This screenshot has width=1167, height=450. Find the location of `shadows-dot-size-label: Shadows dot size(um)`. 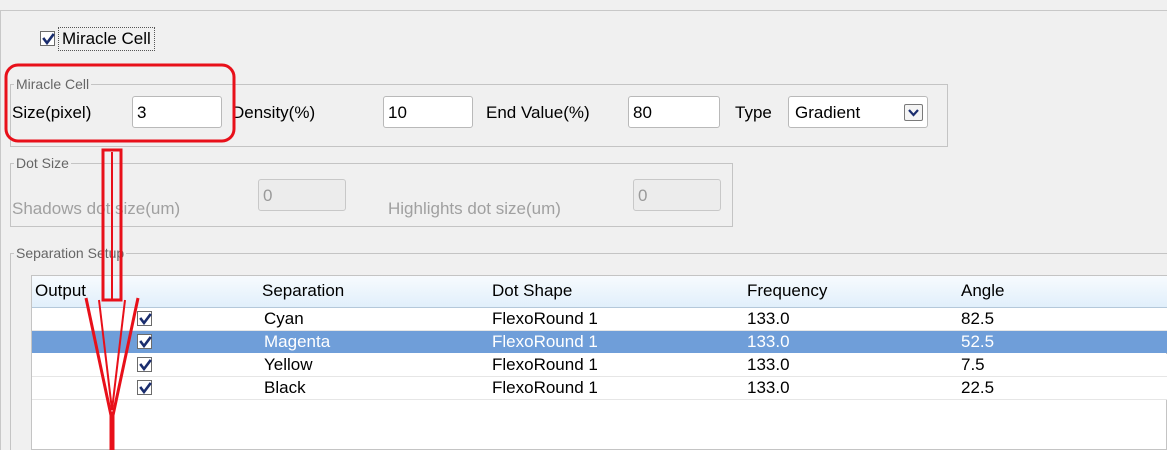

shadows-dot-size-label: Shadows dot size(um) is located at coordinates (96, 208).